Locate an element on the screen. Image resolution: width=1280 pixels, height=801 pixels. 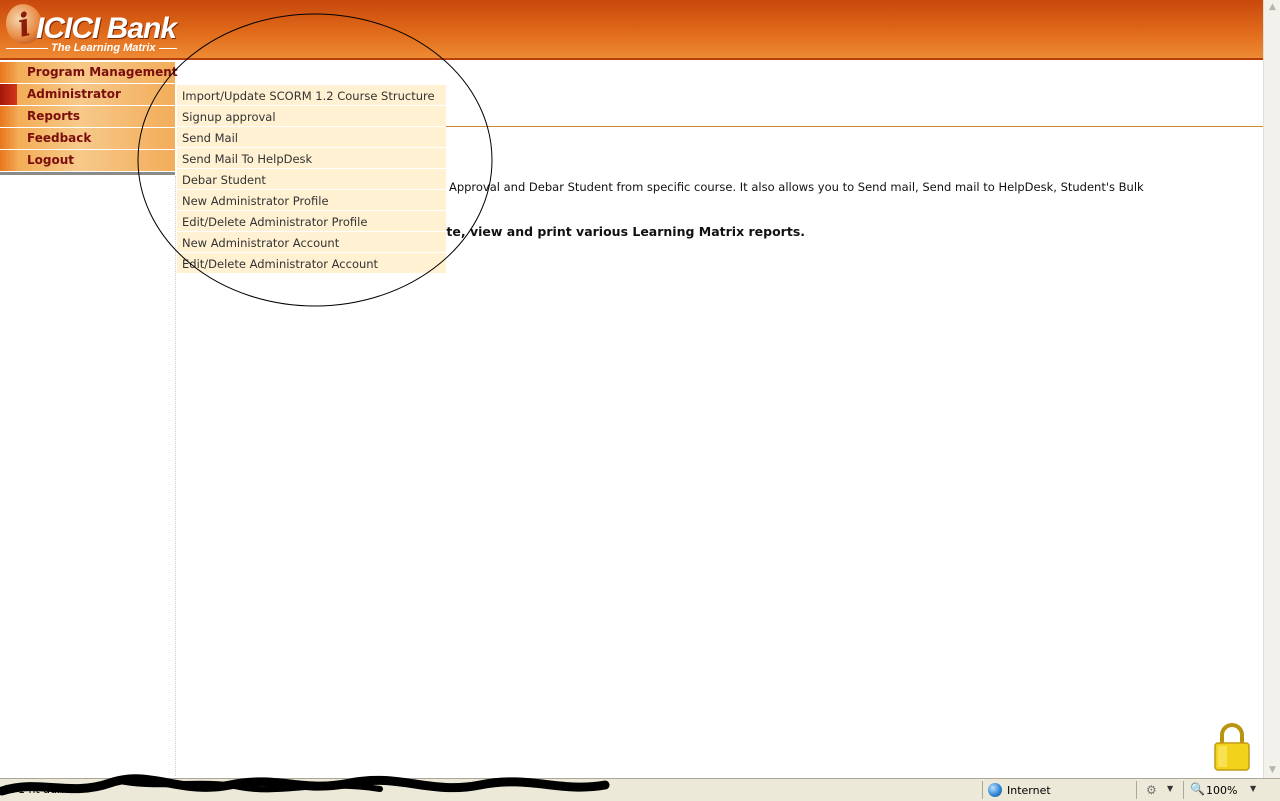
nav-item-feedback: Feedback is located at coordinates (87, 139).